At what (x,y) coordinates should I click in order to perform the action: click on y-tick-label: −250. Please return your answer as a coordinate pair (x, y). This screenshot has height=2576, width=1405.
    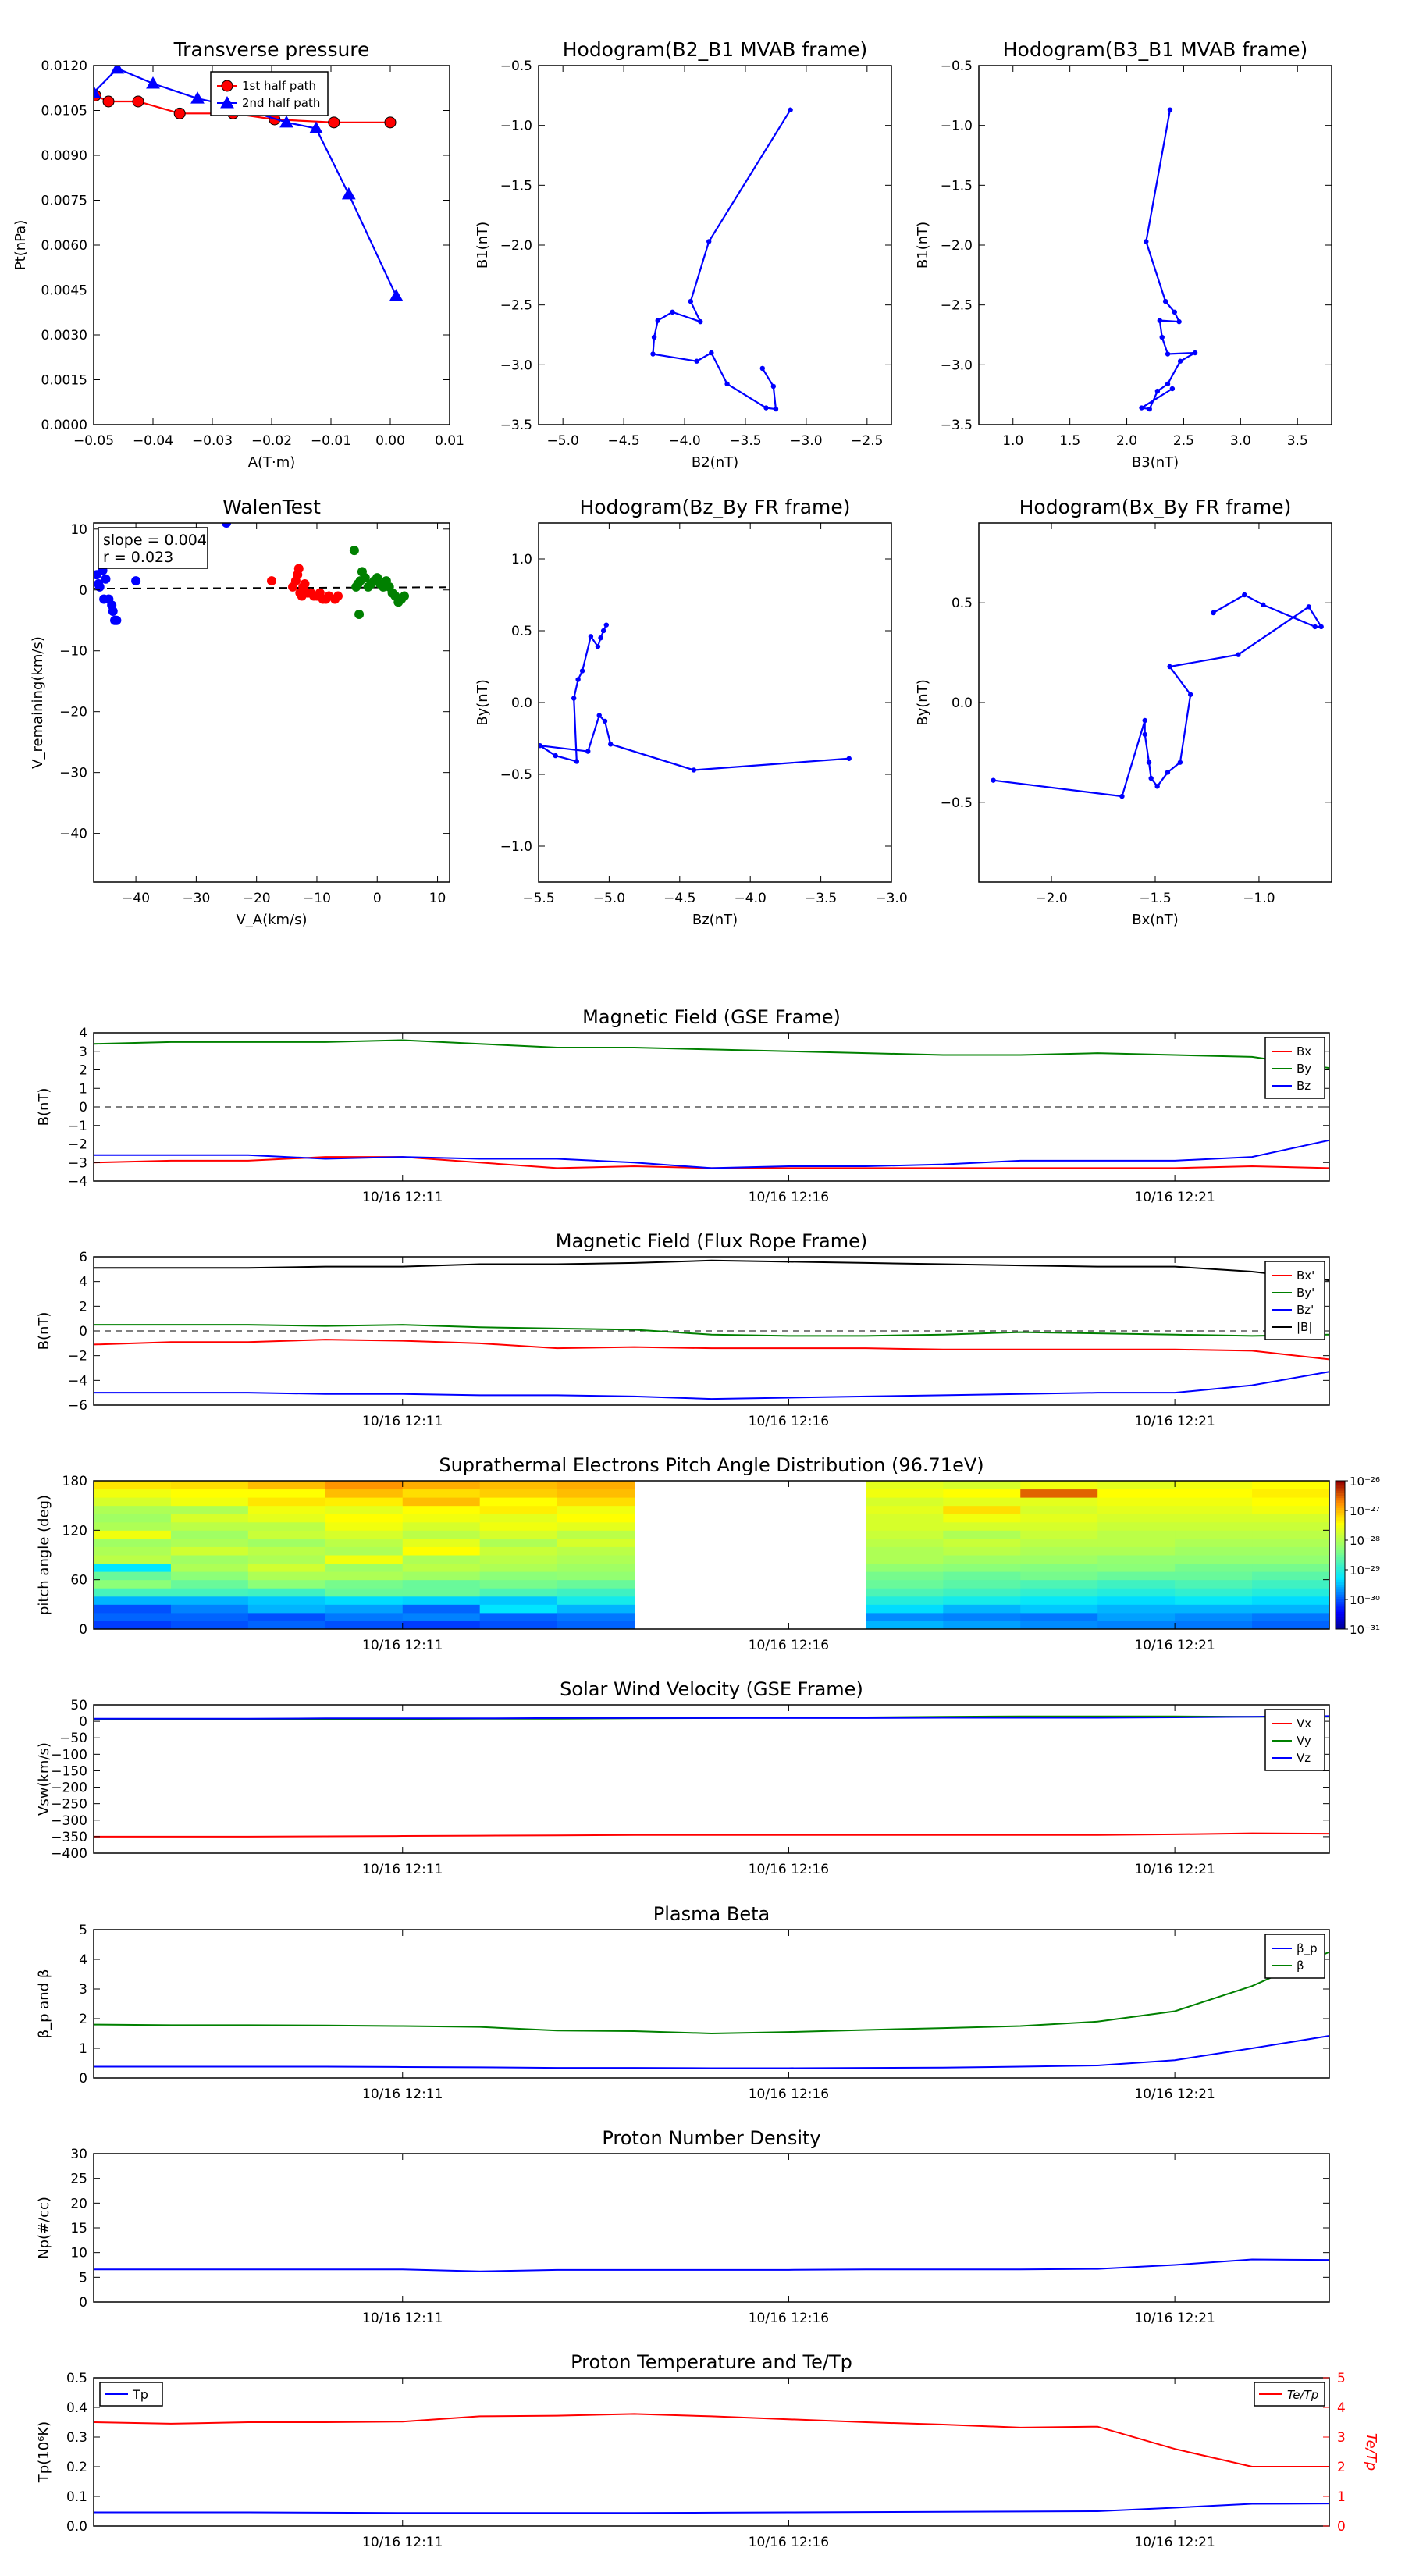
    Looking at the image, I should click on (69, 1805).